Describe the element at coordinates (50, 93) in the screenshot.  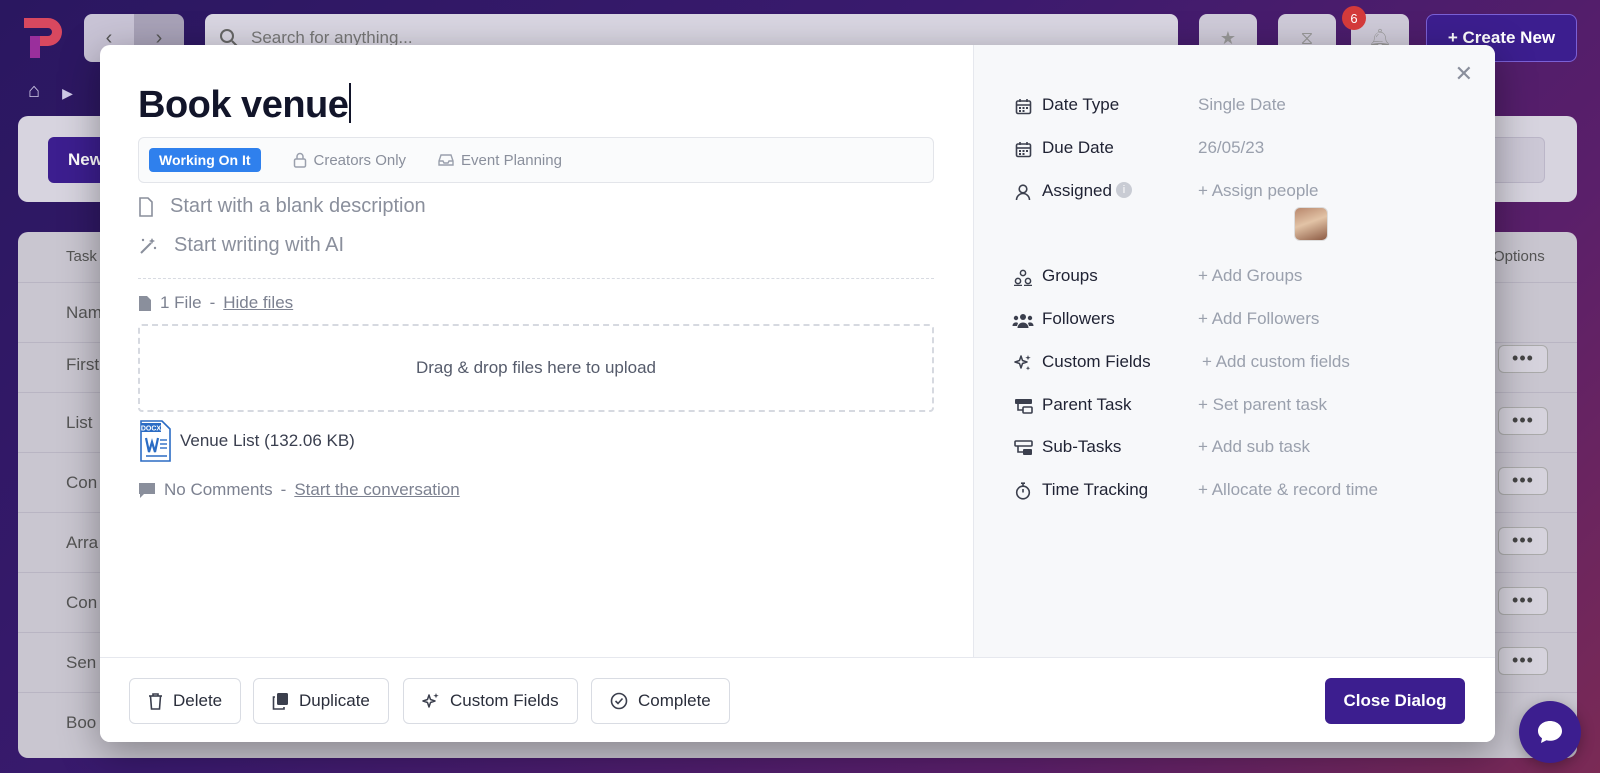
I see `breadcrumb: ⌂ ▶` at that location.